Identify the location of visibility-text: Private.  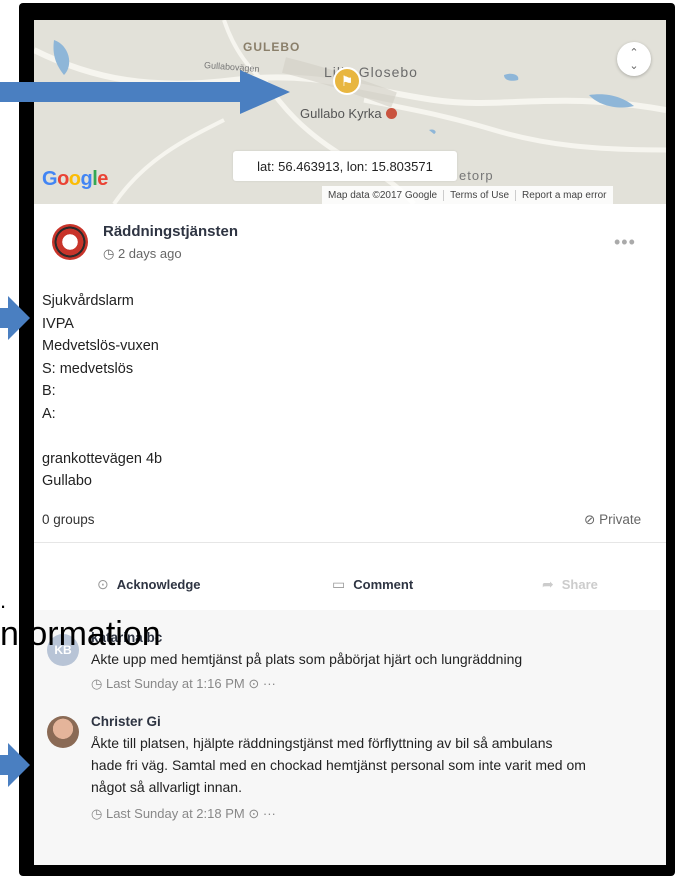
(620, 519).